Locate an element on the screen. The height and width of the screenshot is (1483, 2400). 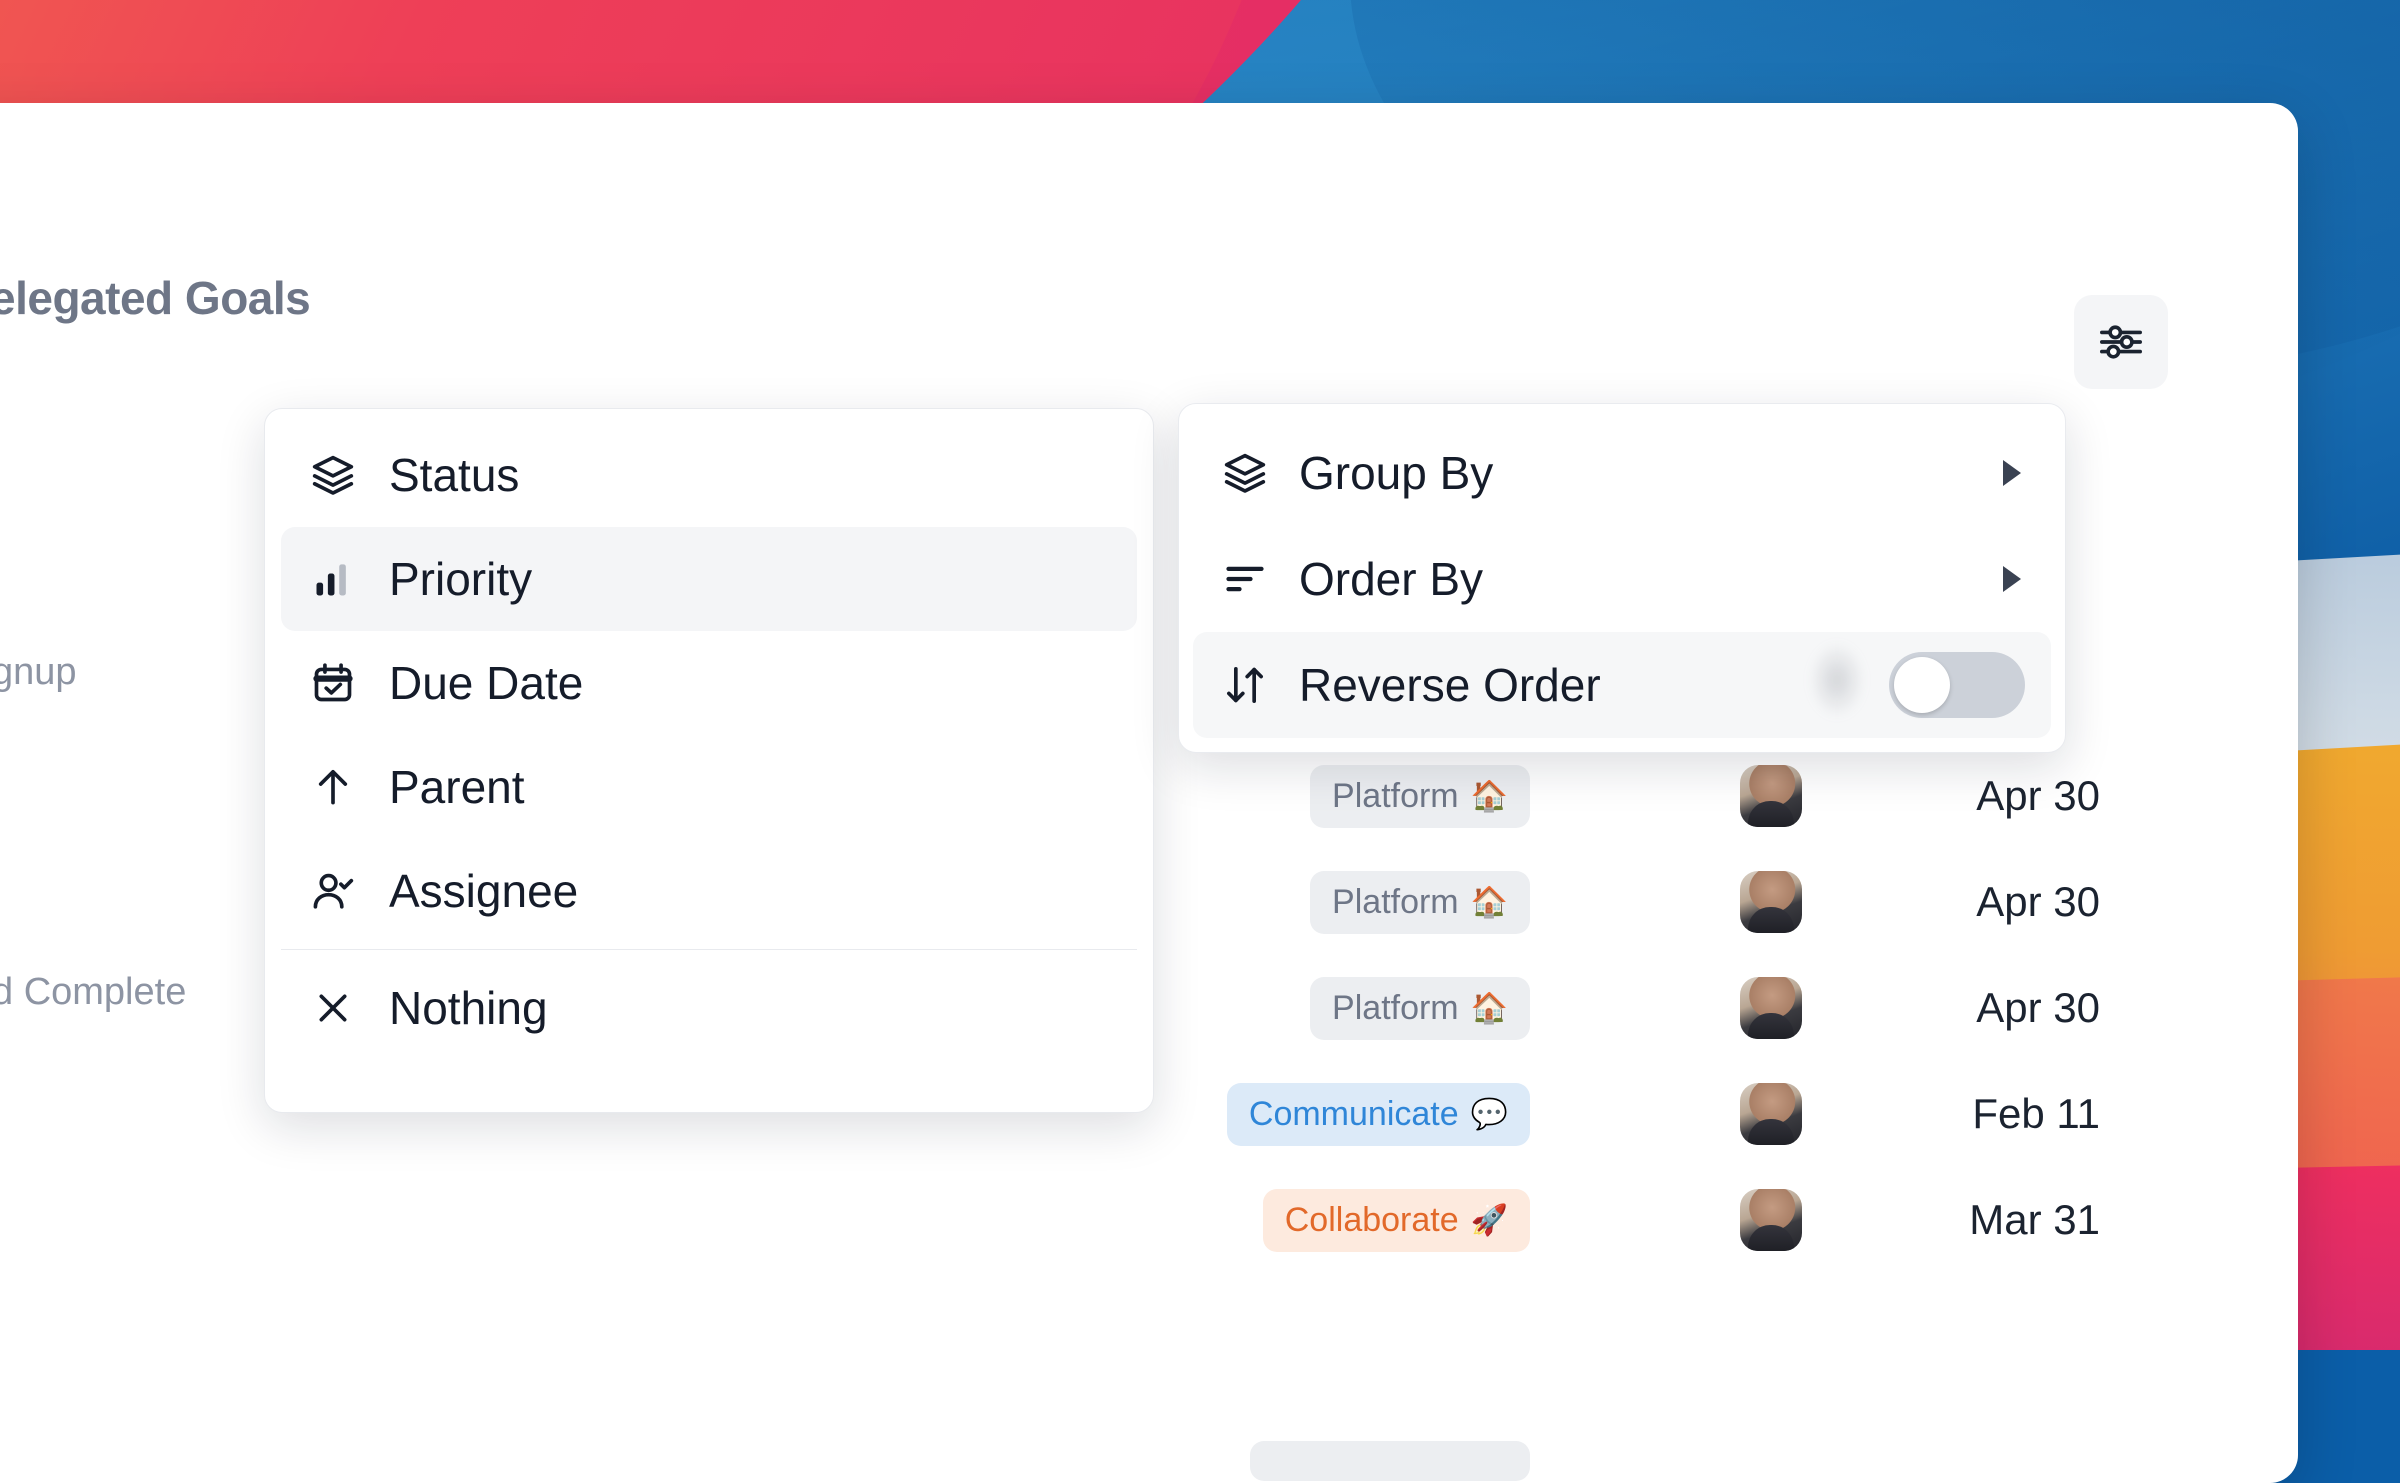
menu-item-label: Group By is located at coordinates (1637, 473).